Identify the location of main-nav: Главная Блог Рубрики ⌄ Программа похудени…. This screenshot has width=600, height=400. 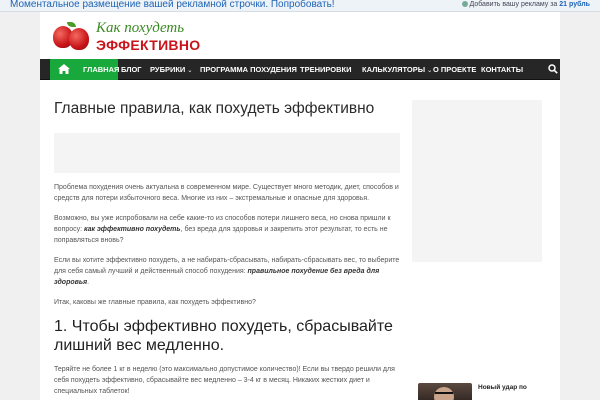
(300, 69).